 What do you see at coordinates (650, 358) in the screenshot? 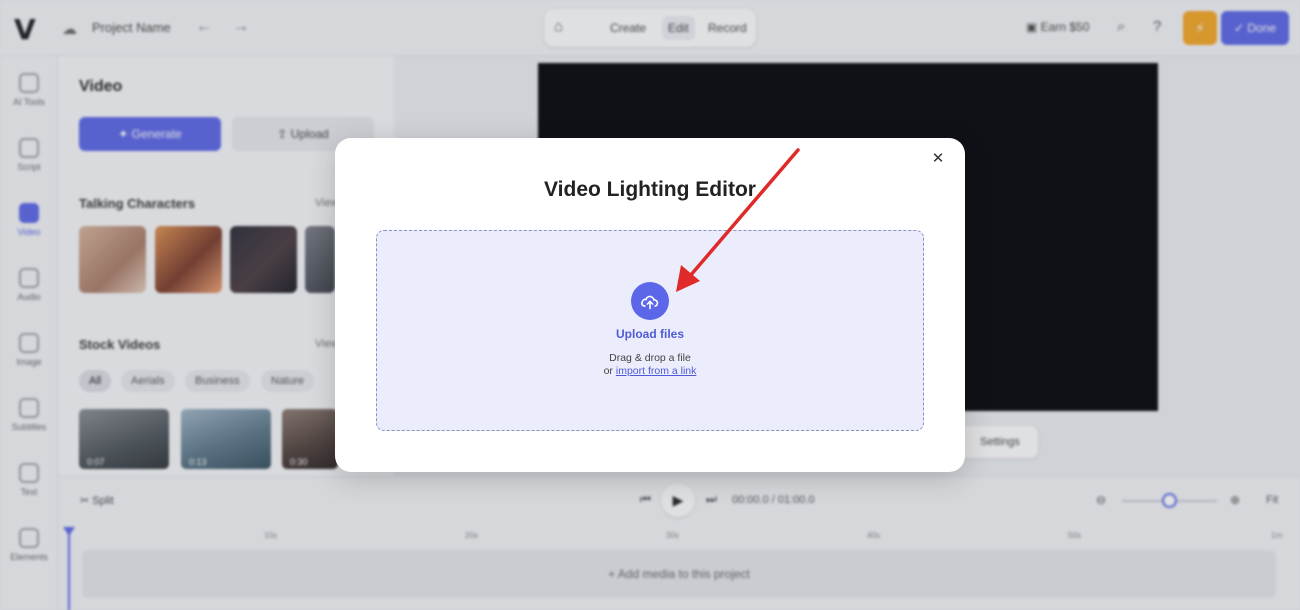
I see `drag-drop-text: Drag & drop a file` at bounding box center [650, 358].